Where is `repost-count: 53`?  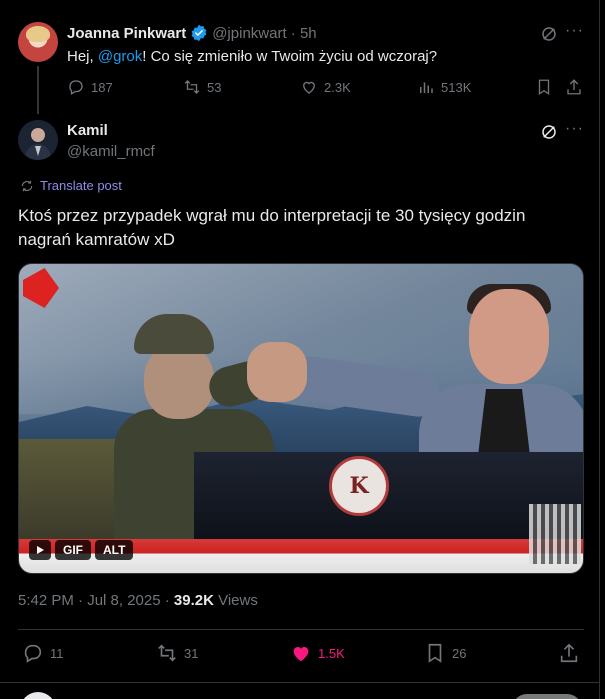
repost-count: 53 is located at coordinates (214, 87).